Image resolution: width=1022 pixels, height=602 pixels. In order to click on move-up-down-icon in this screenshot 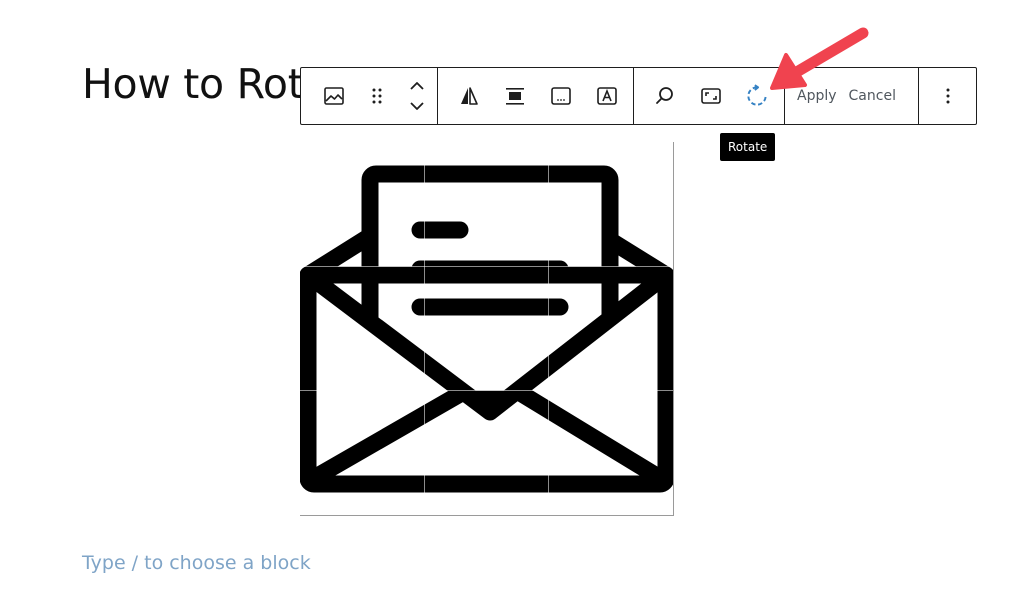, I will do `click(417, 96)`.